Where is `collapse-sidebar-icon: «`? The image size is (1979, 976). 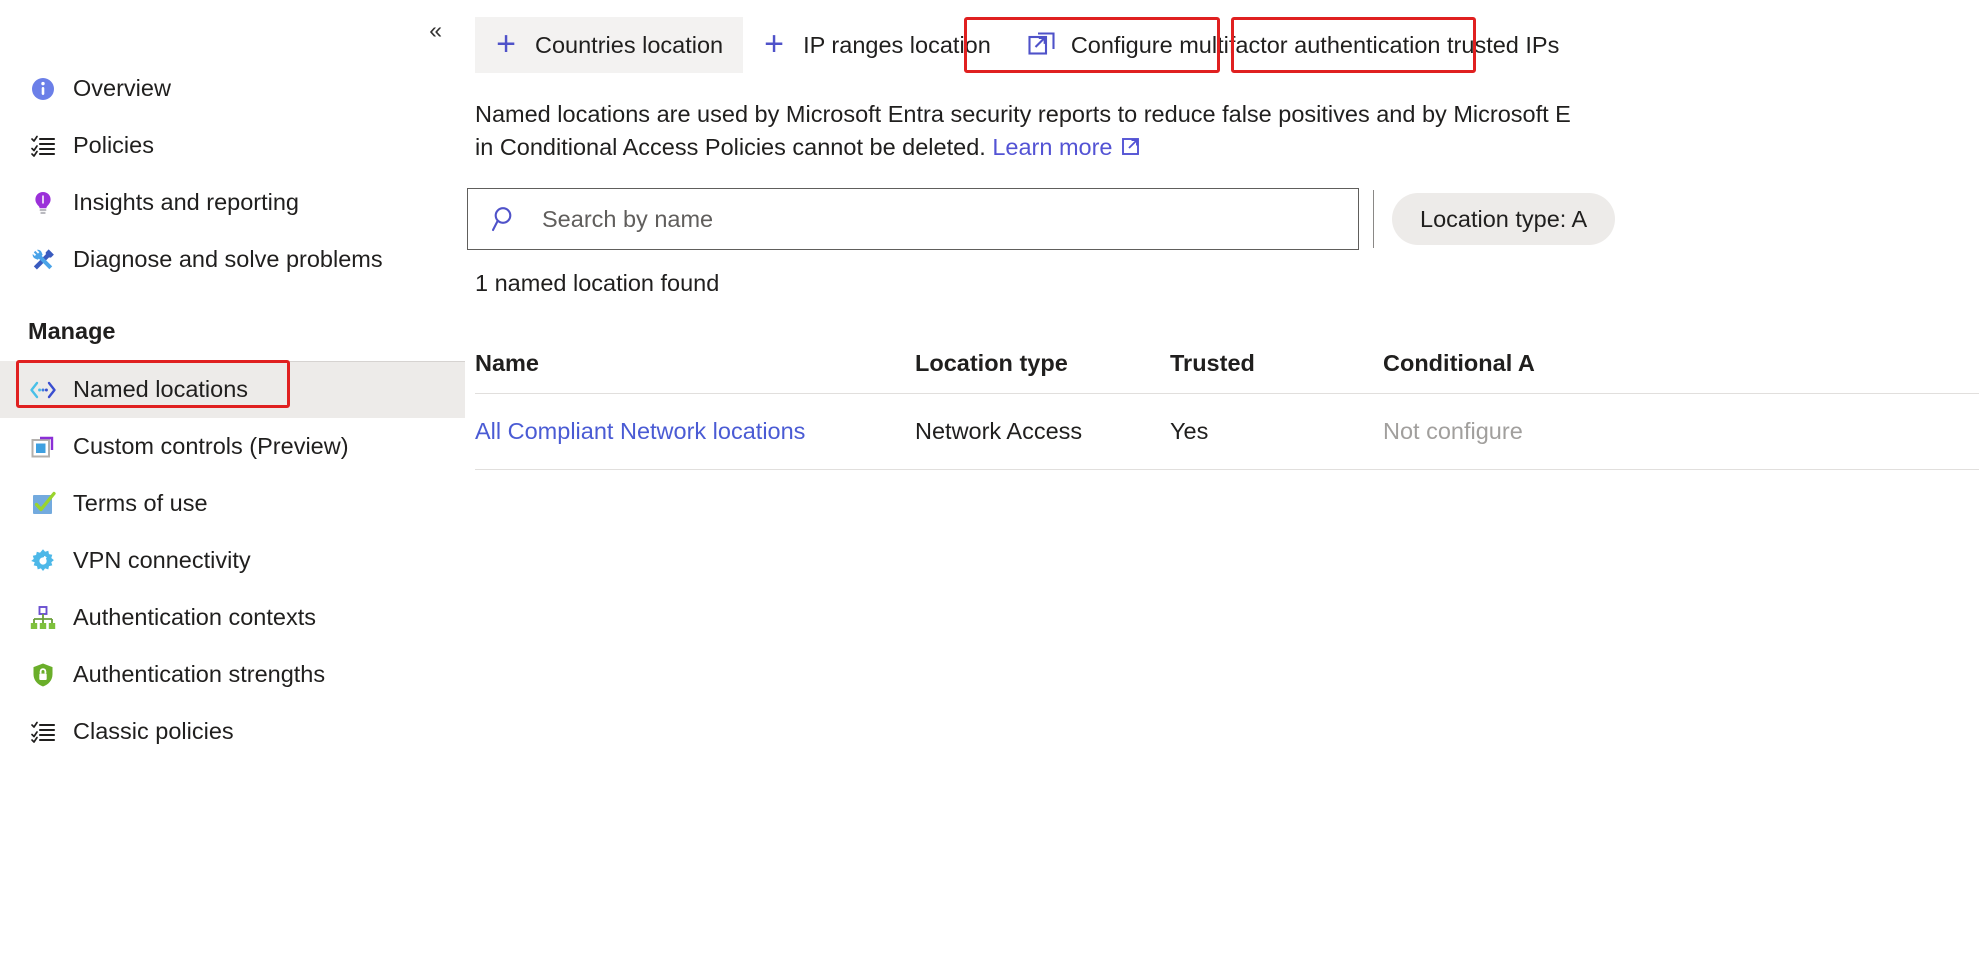
collapse-sidebar-icon: « is located at coordinates (435, 30).